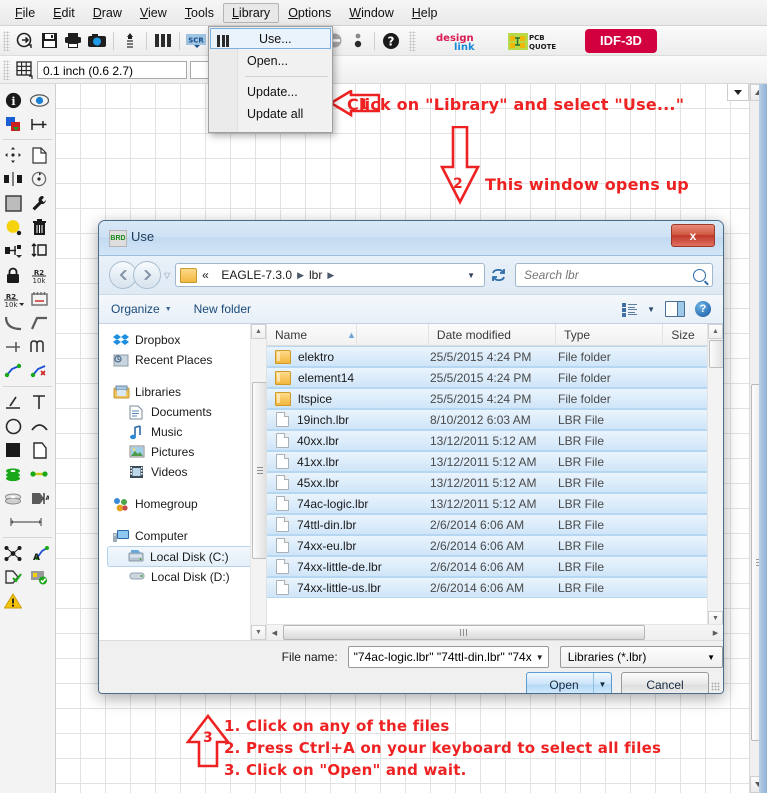 The width and height of the screenshot is (767, 793). What do you see at coordinates (495, 503) in the screenshot?
I see `table-row: 74ac-logic.lbr 13/12/2011 5:12 AM LBR File` at bounding box center [495, 503].